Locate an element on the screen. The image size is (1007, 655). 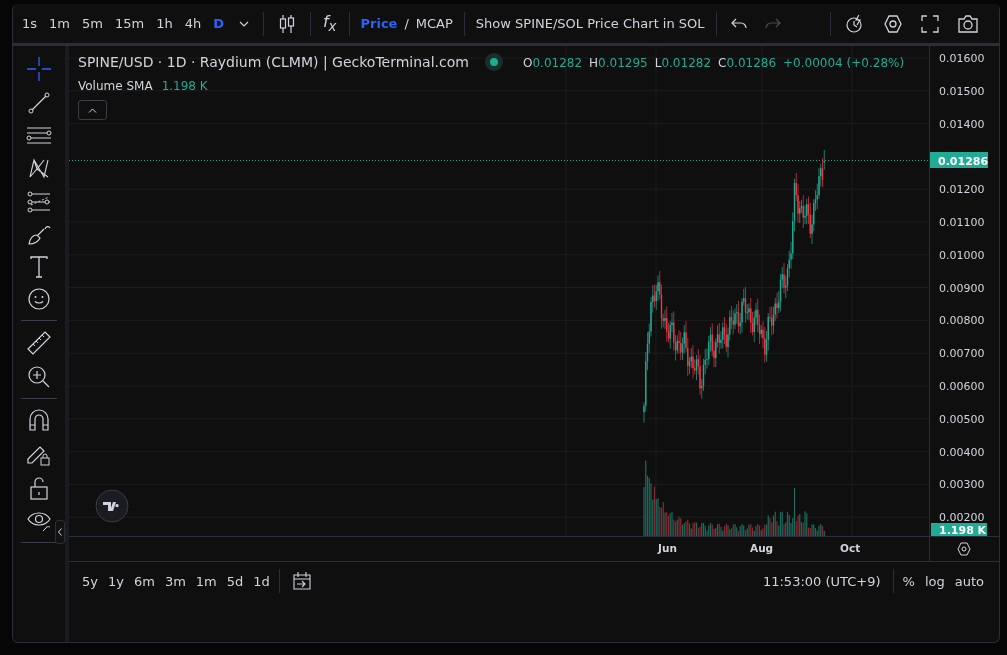
interval-button: D is located at coordinates (218, 23).